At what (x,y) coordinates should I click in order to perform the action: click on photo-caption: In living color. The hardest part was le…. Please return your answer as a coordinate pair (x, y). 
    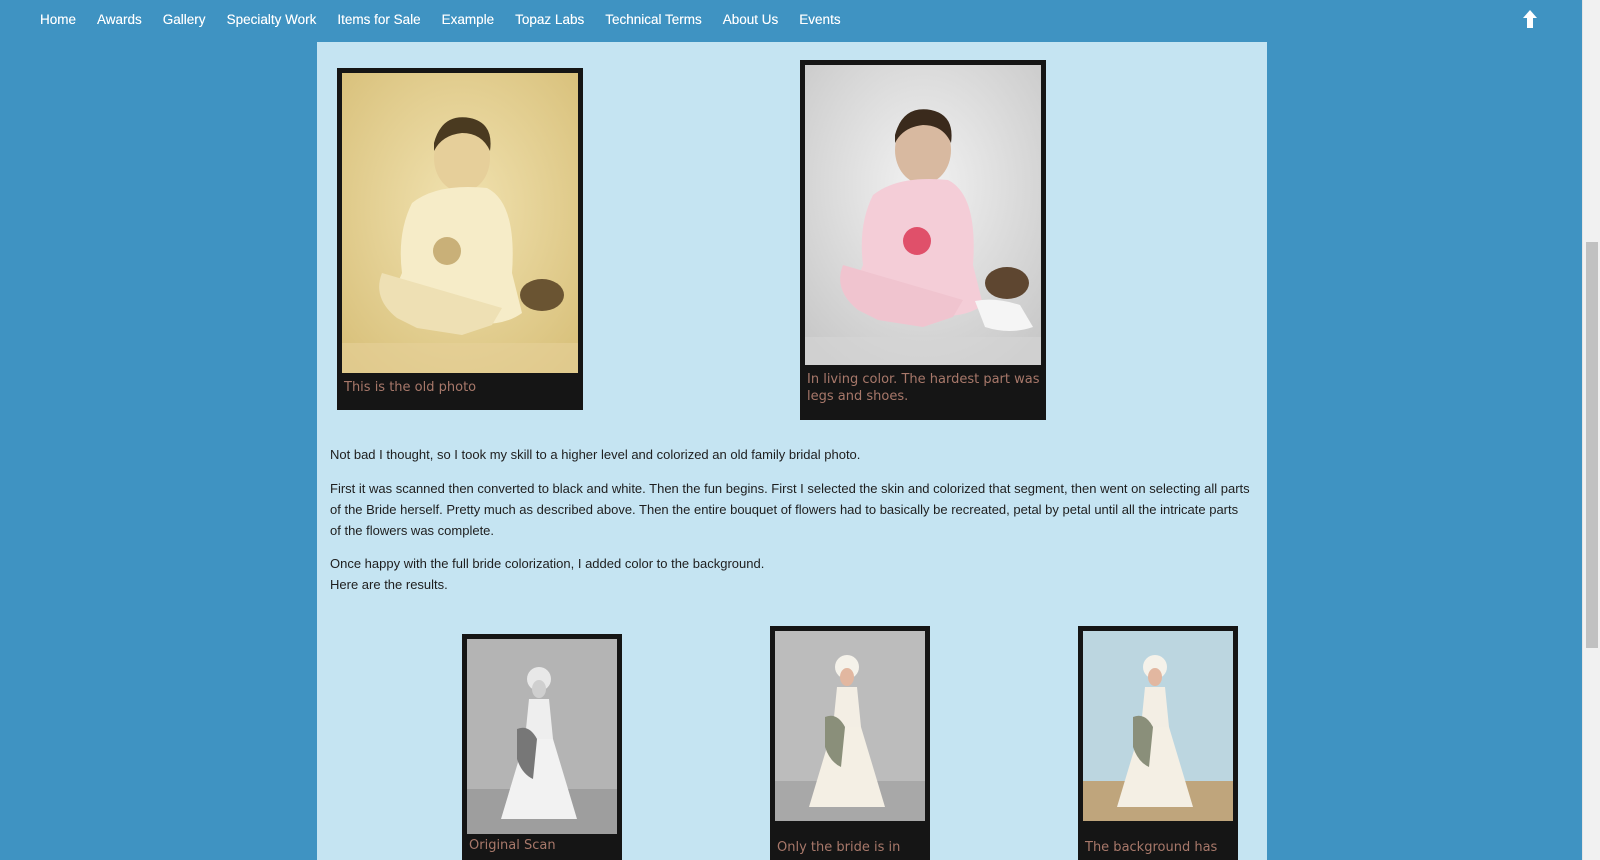
    Looking at the image, I should click on (923, 388).